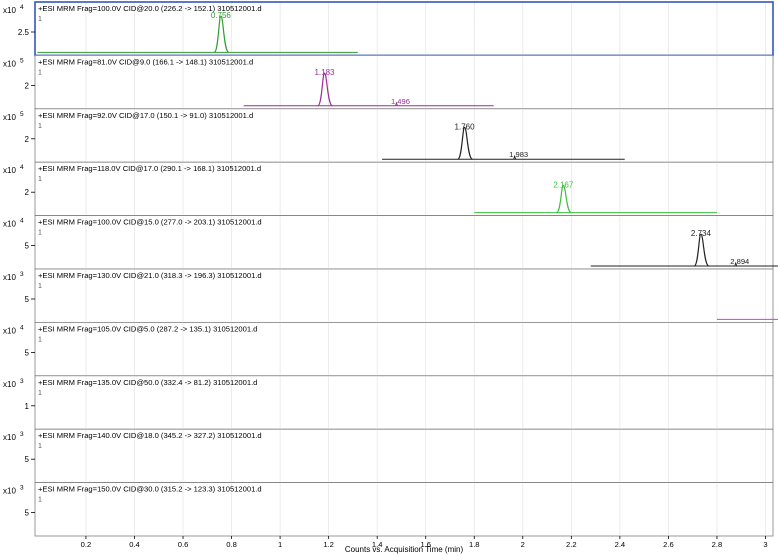  Describe the element at coordinates (523, 544) in the screenshot. I see `x-tick-label: 2` at that location.